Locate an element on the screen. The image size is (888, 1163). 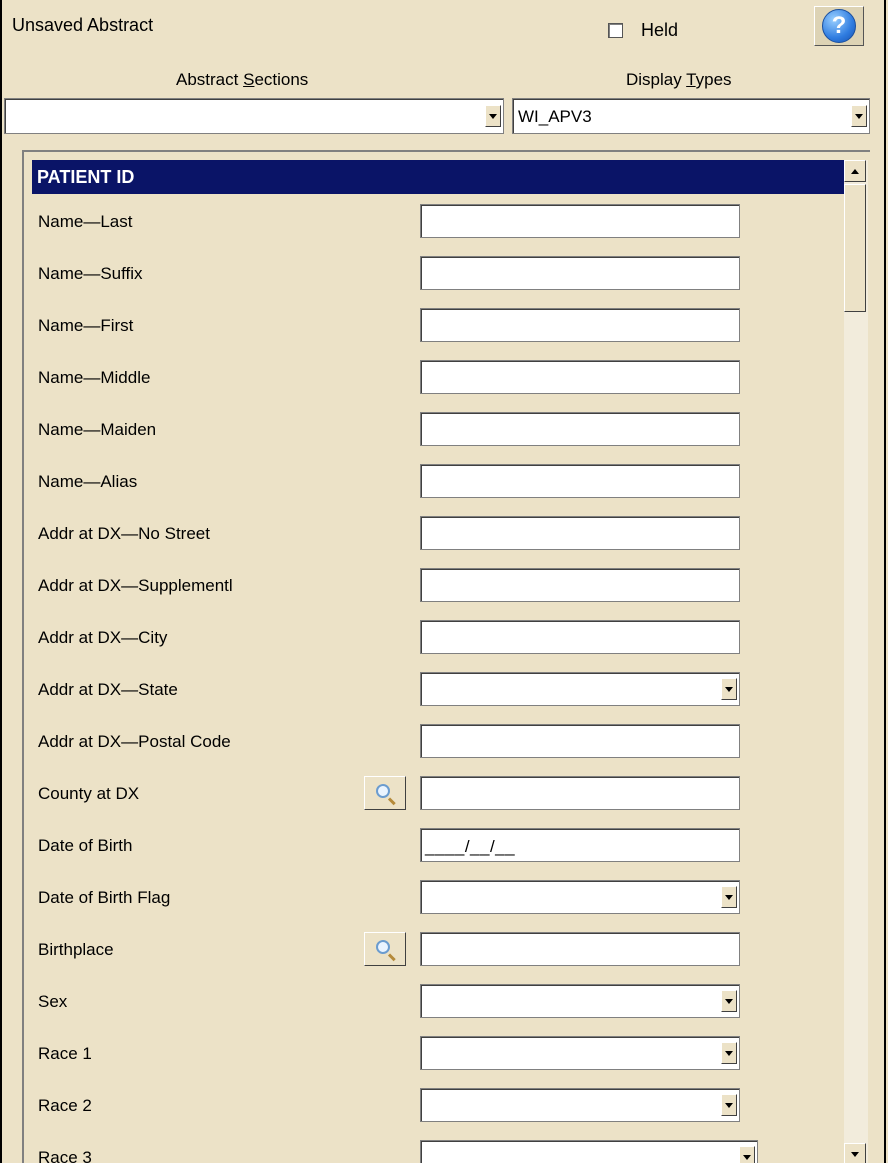
field-label: Sex is located at coordinates (53, 1001).